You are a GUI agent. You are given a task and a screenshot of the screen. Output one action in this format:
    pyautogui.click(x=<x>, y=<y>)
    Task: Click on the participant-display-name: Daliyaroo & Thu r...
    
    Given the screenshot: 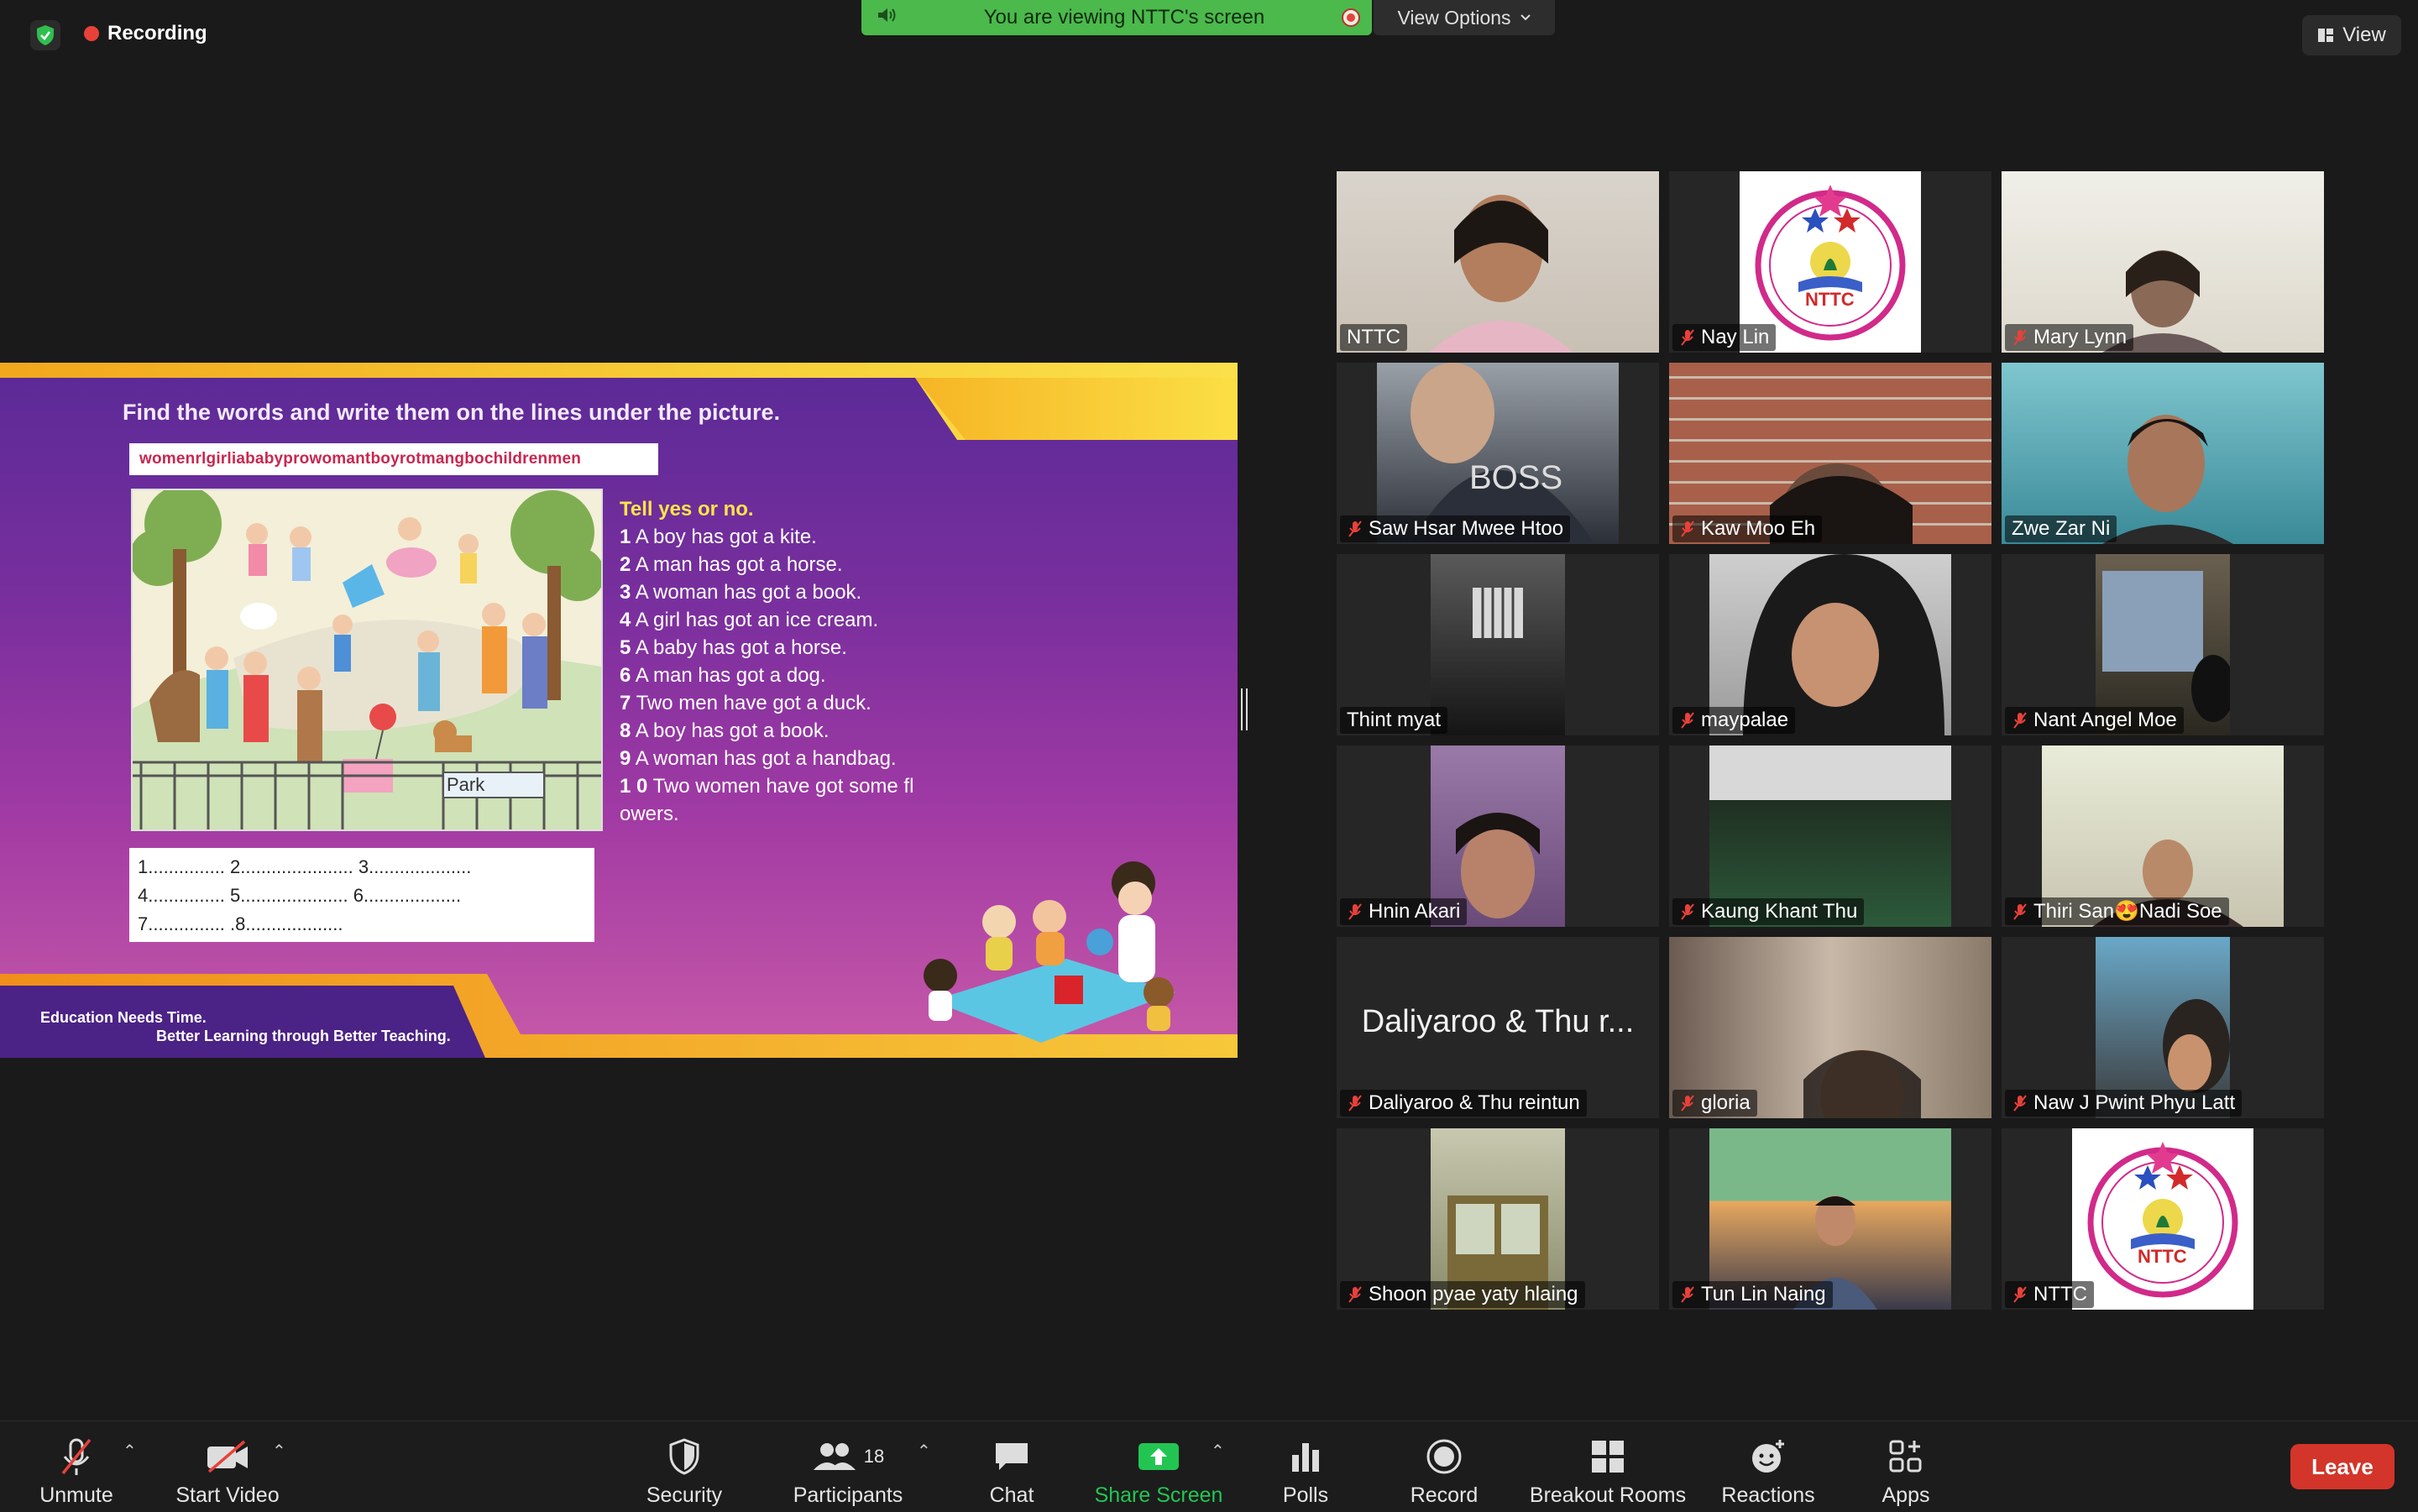 What is the action you would take?
    pyautogui.click(x=1498, y=1021)
    